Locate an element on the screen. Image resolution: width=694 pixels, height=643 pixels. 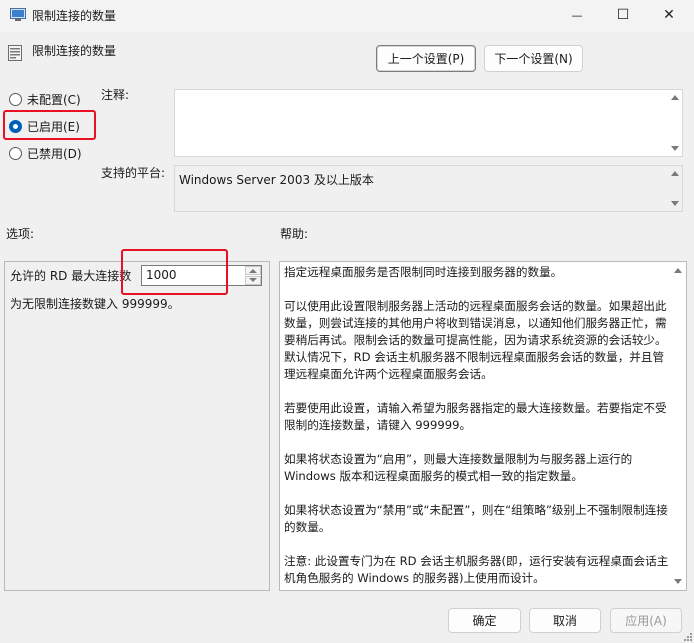
close-icon: ✕ is located at coordinates (669, 15).